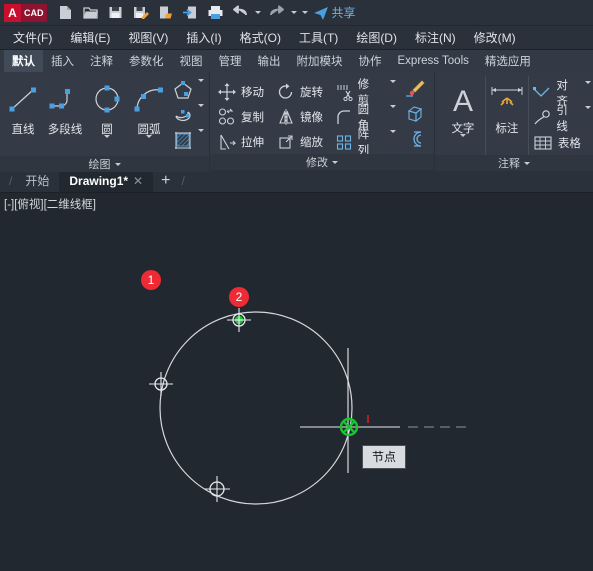 The image size is (593, 571). I want to click on draw-arc-caret-icon, so click(149, 145).